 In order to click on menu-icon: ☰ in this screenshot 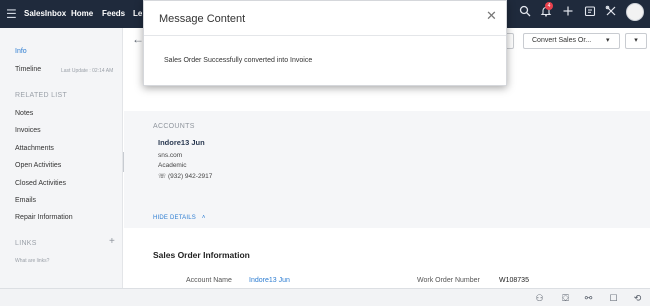, I will do `click(11, 14)`.